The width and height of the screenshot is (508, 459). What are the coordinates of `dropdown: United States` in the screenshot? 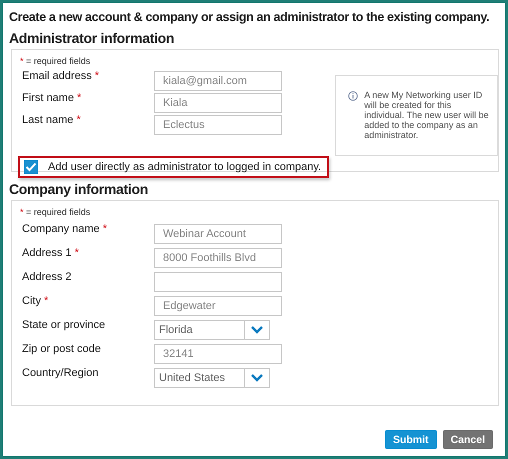 It's located at (212, 378).